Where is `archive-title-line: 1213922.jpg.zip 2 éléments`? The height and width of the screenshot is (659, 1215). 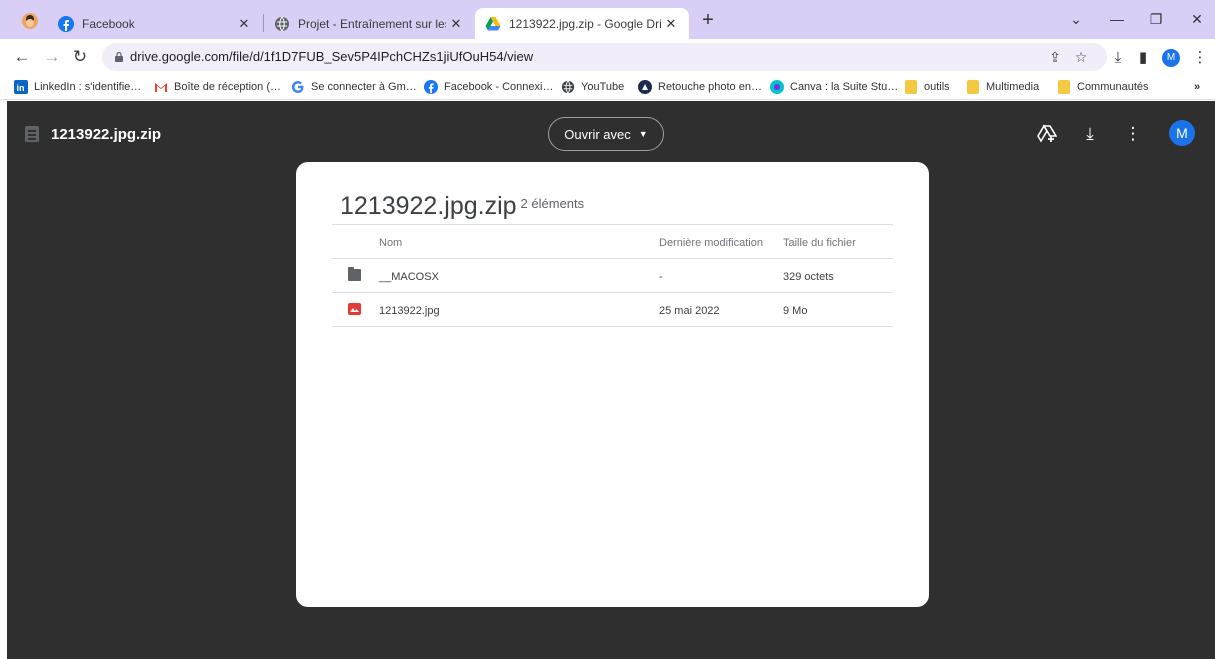
archive-title-line: 1213922.jpg.zip 2 éléments is located at coordinates (462, 206).